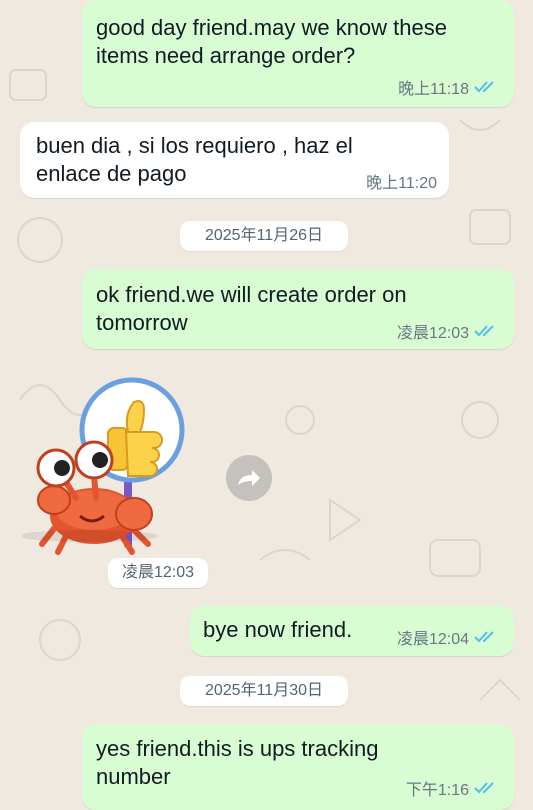  What do you see at coordinates (401, 183) in the screenshot?
I see `message-time: 晚上11:20` at bounding box center [401, 183].